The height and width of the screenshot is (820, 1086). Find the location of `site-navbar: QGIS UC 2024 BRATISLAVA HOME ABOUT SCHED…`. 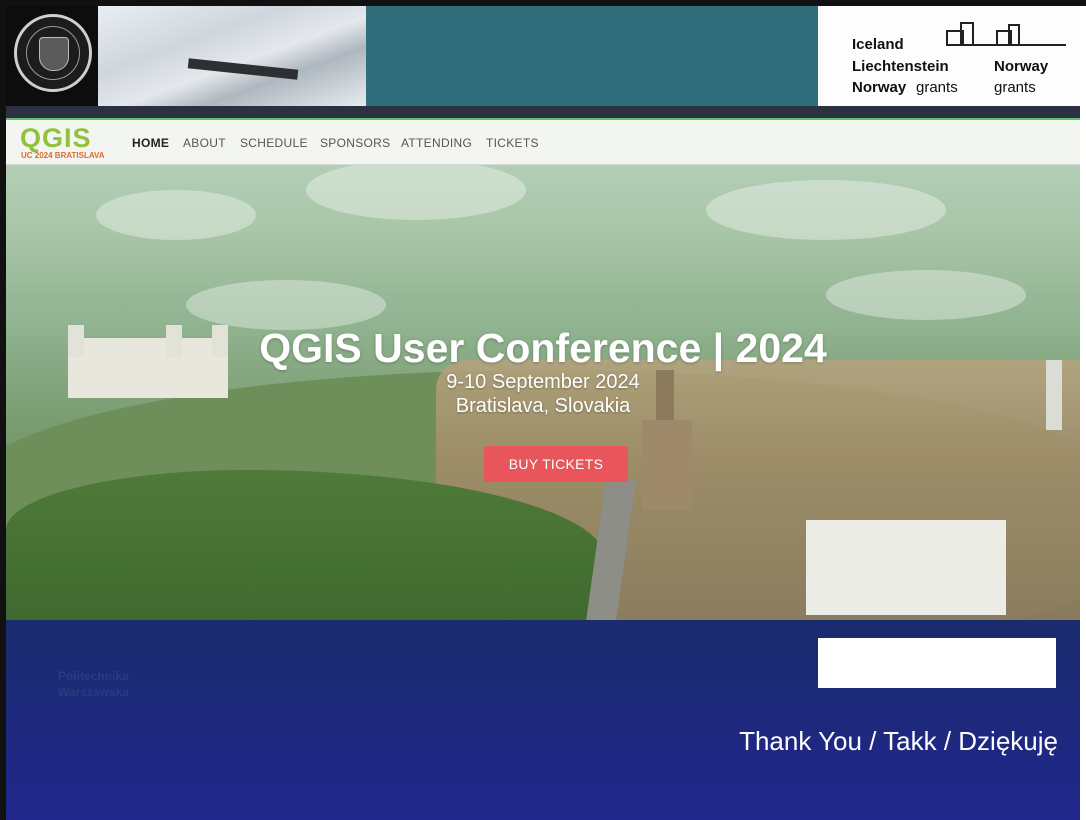

site-navbar: QGIS UC 2024 BRATISLAVA HOME ABOUT SCHED… is located at coordinates (543, 142).